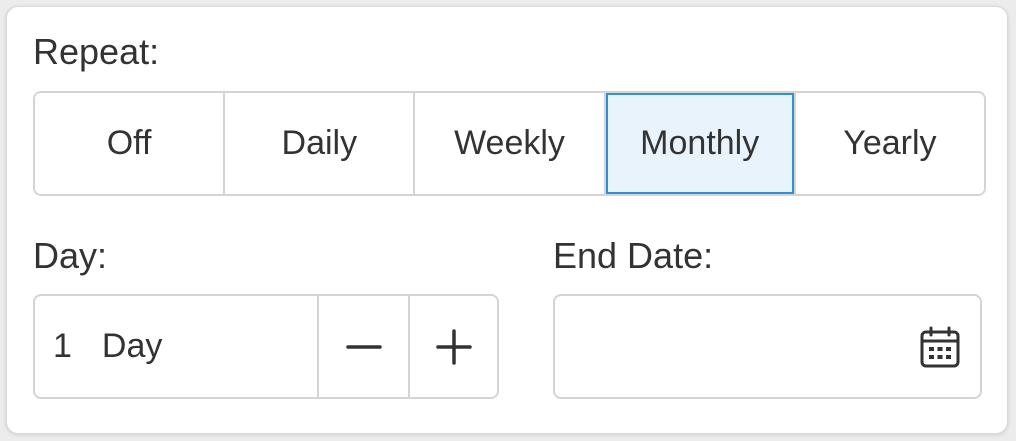 The width and height of the screenshot is (1016, 441). What do you see at coordinates (177, 346) in the screenshot?
I see `day-input: 1 Day` at bounding box center [177, 346].